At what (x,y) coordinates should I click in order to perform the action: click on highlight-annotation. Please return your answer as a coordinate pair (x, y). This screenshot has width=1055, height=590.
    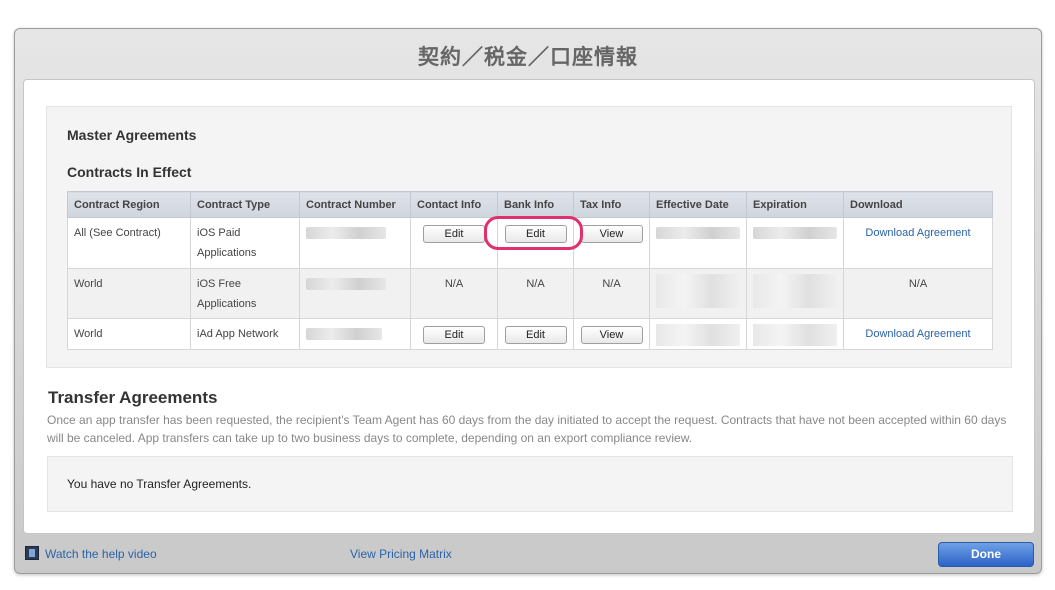
    Looking at the image, I should click on (533, 233).